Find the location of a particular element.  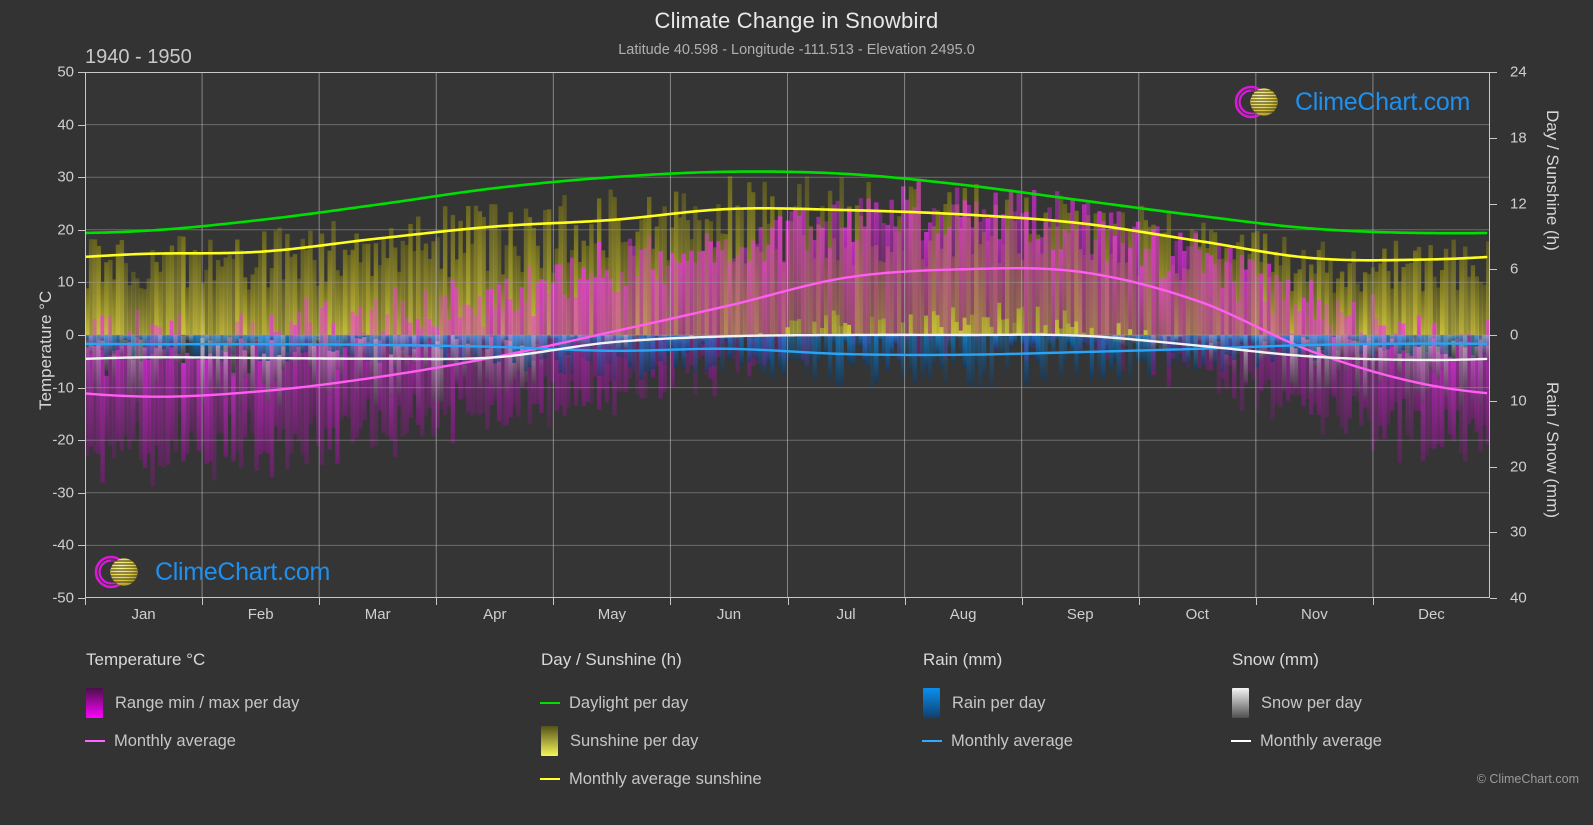

legend-item: Rain per day is located at coordinates (998, 703).